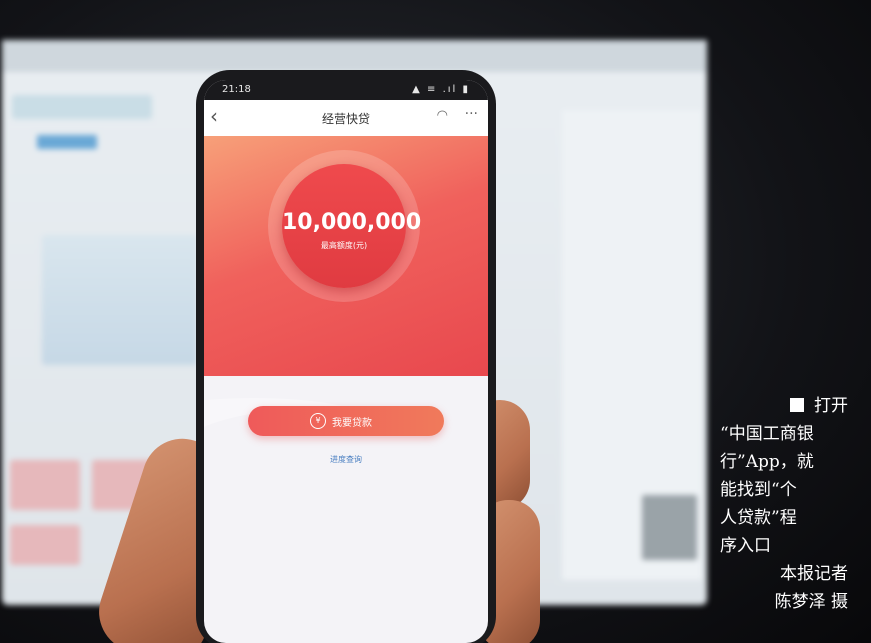 The height and width of the screenshot is (643, 871). What do you see at coordinates (767, 462) in the screenshot?
I see `caption-line: 行”App，就` at bounding box center [767, 462].